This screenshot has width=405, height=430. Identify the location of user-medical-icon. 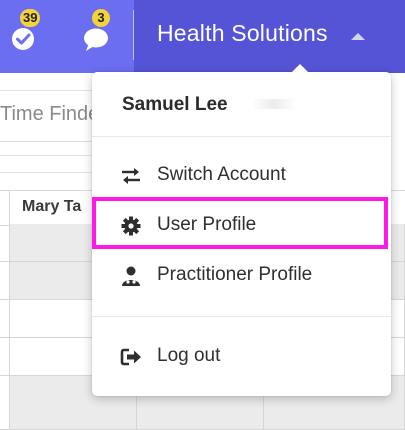
(131, 276).